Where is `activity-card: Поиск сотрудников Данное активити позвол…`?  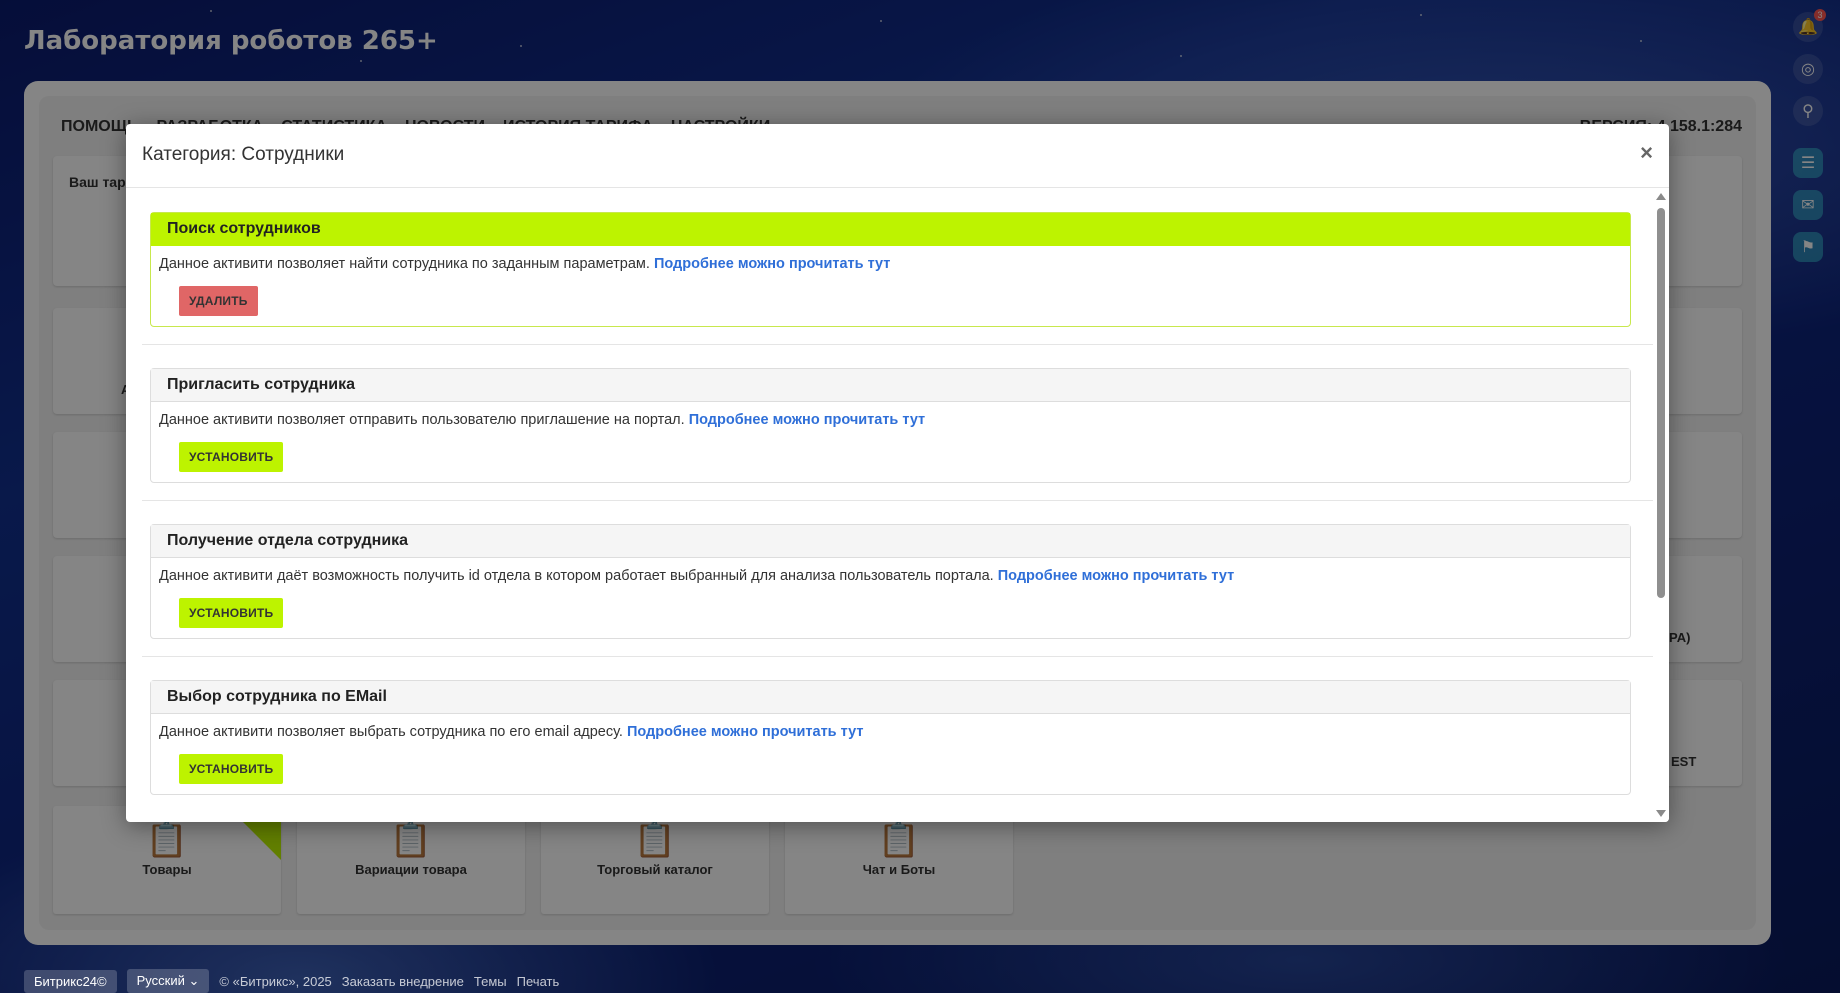 activity-card: Поиск сотрудников Данное активити позвол… is located at coordinates (890, 269).